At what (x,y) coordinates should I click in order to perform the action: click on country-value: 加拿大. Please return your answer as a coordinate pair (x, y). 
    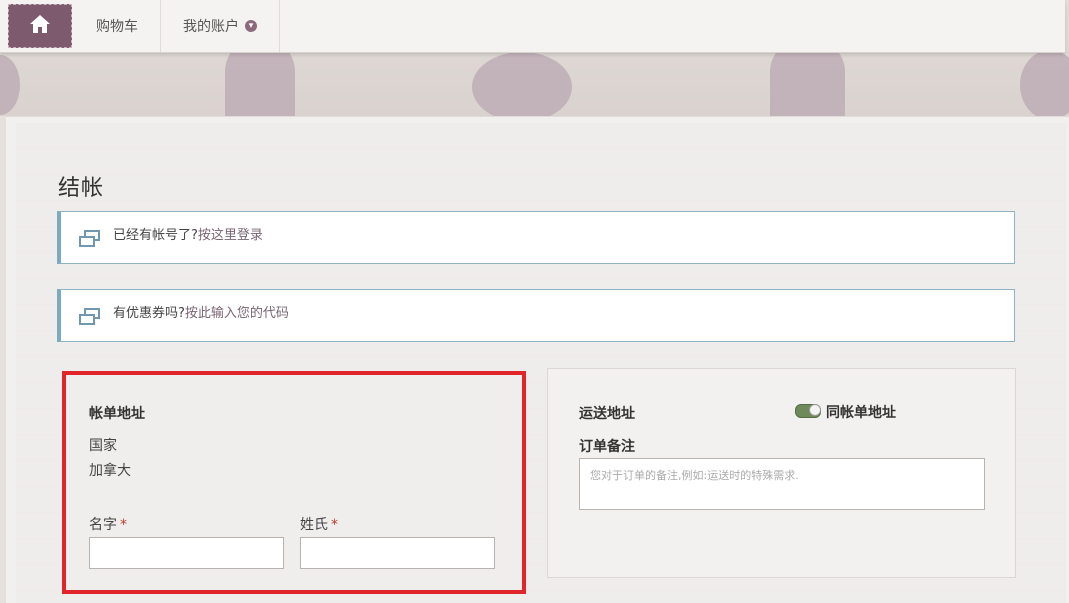
    Looking at the image, I should click on (110, 471).